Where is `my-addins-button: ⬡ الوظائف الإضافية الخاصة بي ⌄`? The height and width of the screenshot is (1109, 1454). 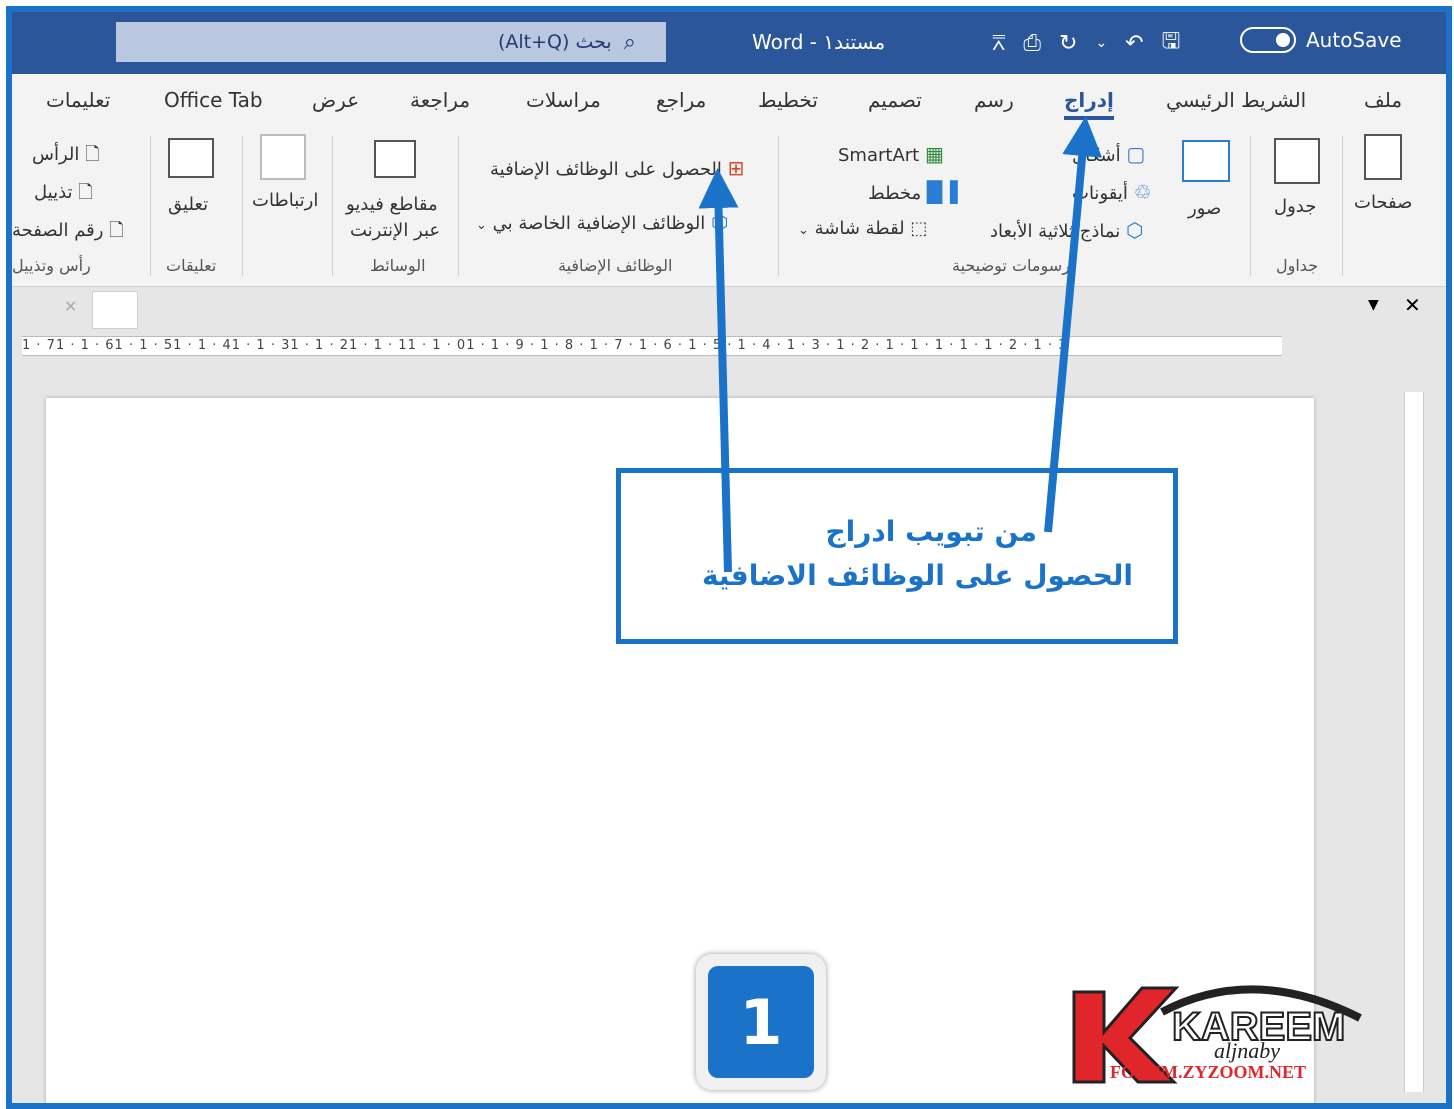
my-addins-button: ⬡ الوظائف الإضافية الخاصة بي ⌄ is located at coordinates (602, 222).